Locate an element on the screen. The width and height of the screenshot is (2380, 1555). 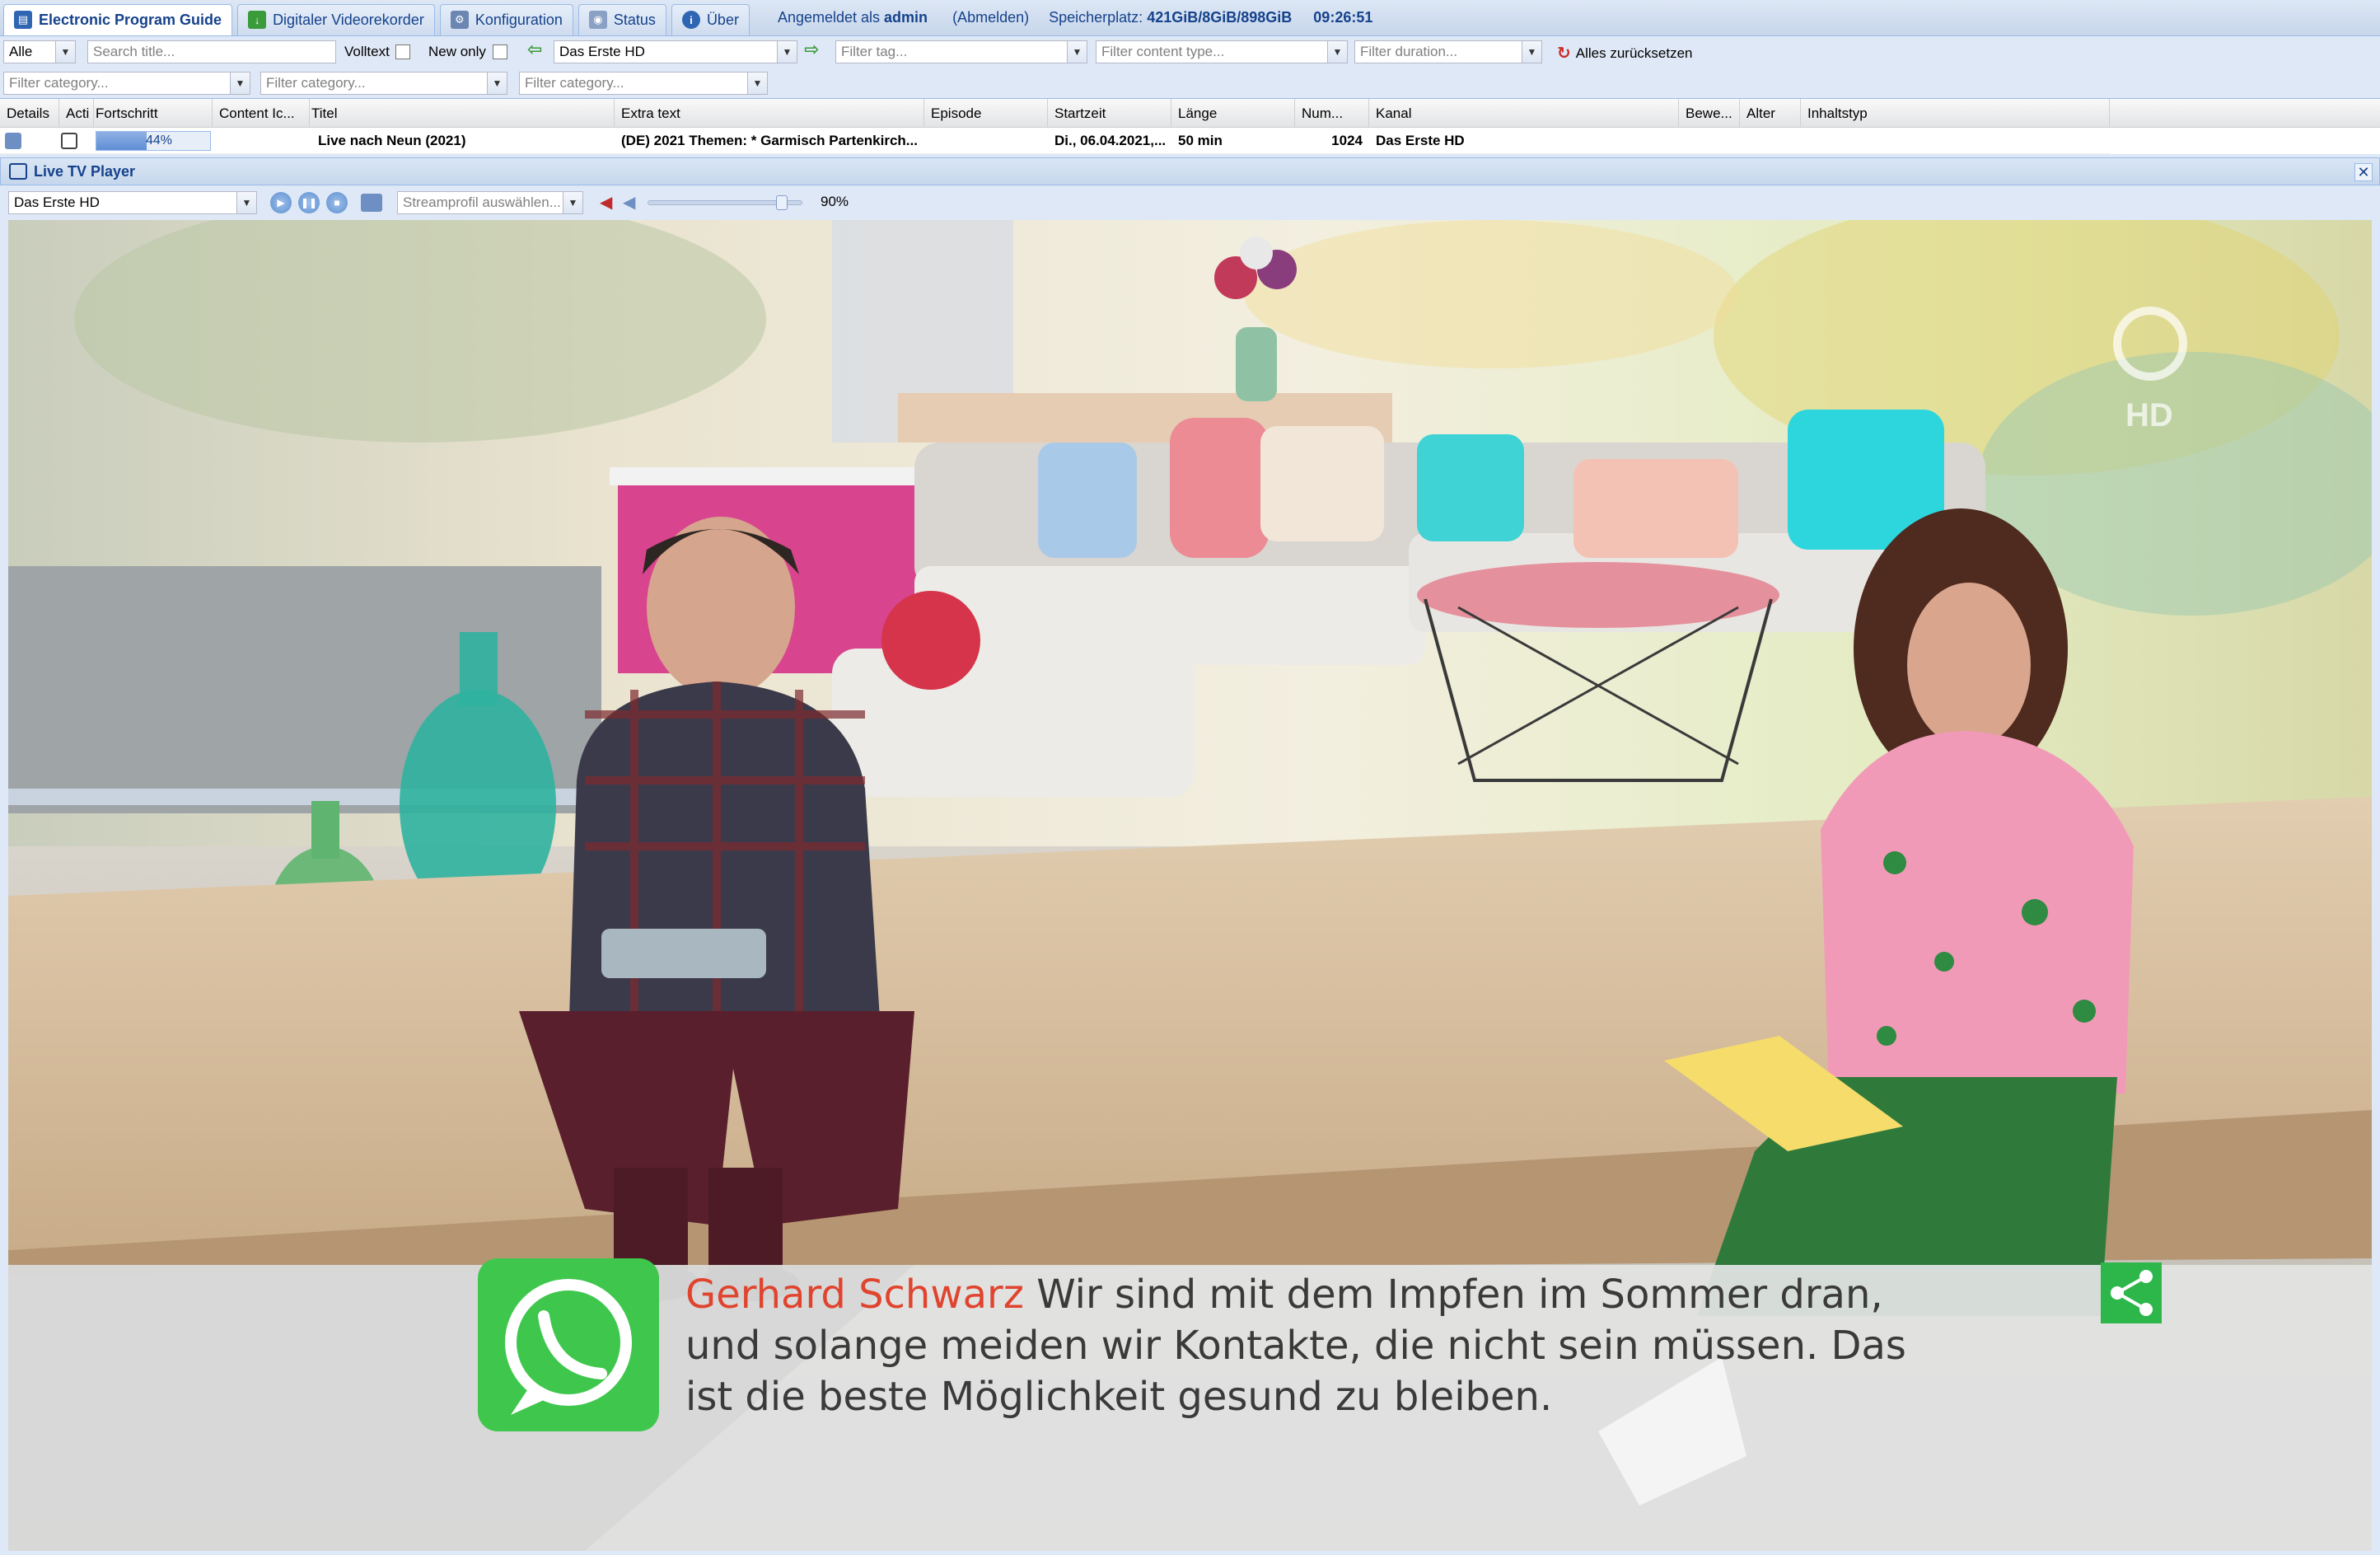
row-rating is located at coordinates (1709, 141).